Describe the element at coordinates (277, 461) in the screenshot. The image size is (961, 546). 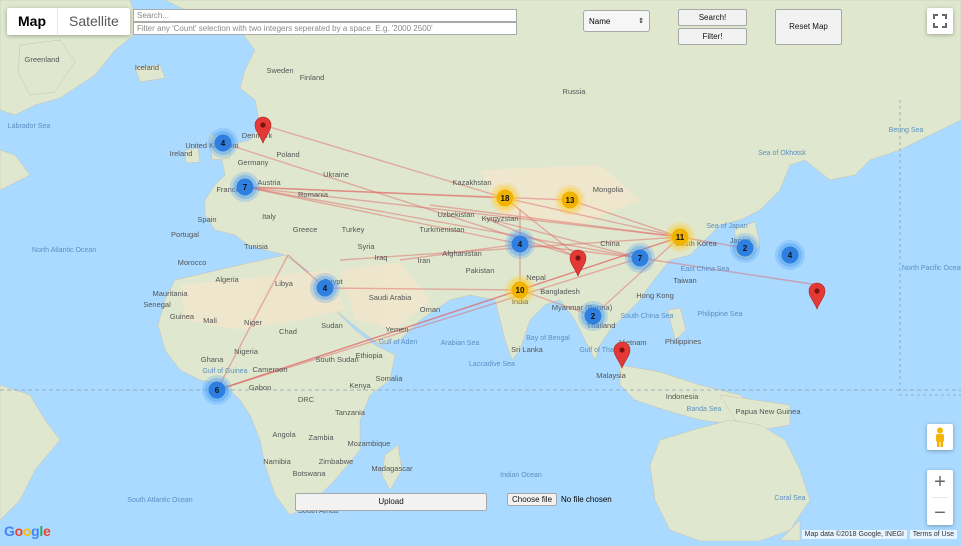
I see `map-label-namibia: Namibia` at that location.